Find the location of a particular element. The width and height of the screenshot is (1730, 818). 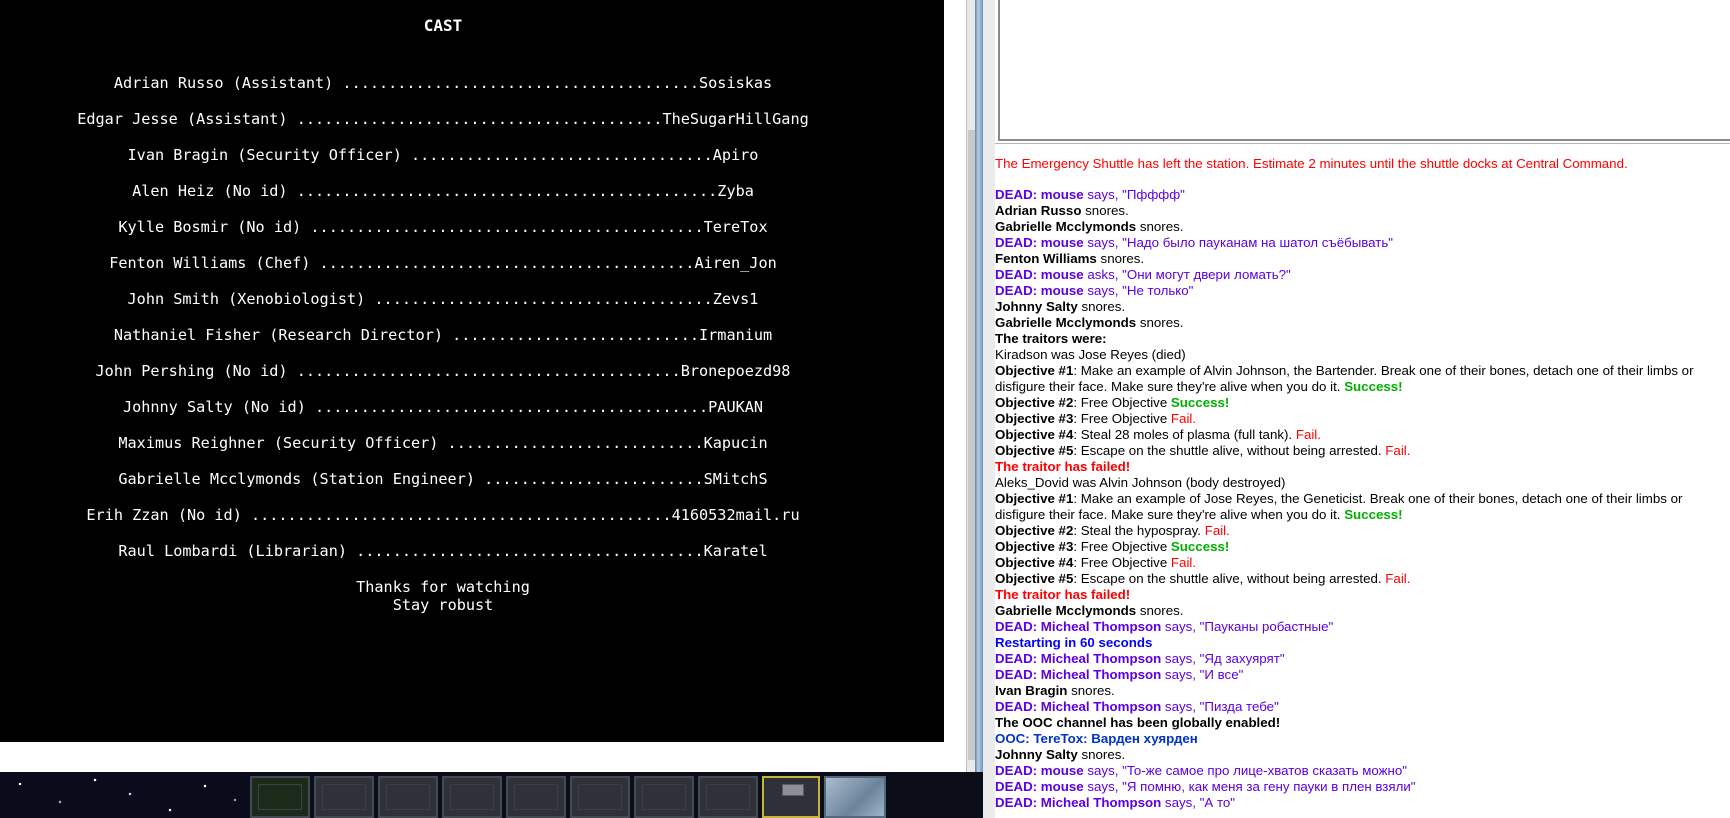

chat-message: DEAD: Micheal Thompson says, "А то" is located at coordinates (1360, 803).